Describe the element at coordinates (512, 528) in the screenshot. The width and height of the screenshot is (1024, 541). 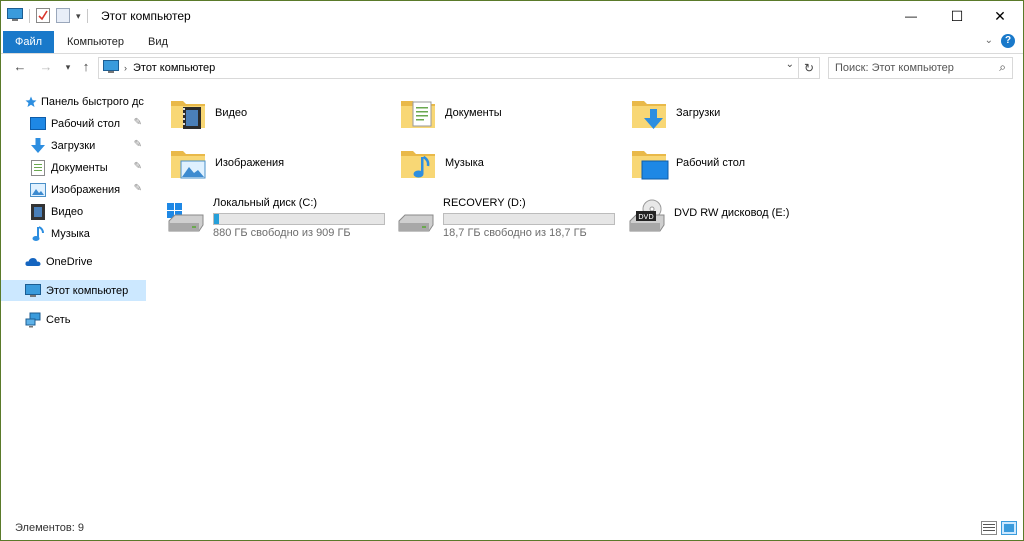
I see `status-bar: Элементов: 9` at that location.